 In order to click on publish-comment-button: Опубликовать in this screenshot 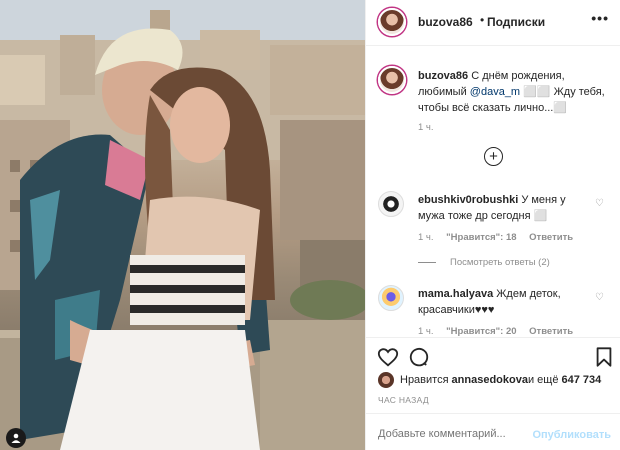, I will do `click(571, 435)`.